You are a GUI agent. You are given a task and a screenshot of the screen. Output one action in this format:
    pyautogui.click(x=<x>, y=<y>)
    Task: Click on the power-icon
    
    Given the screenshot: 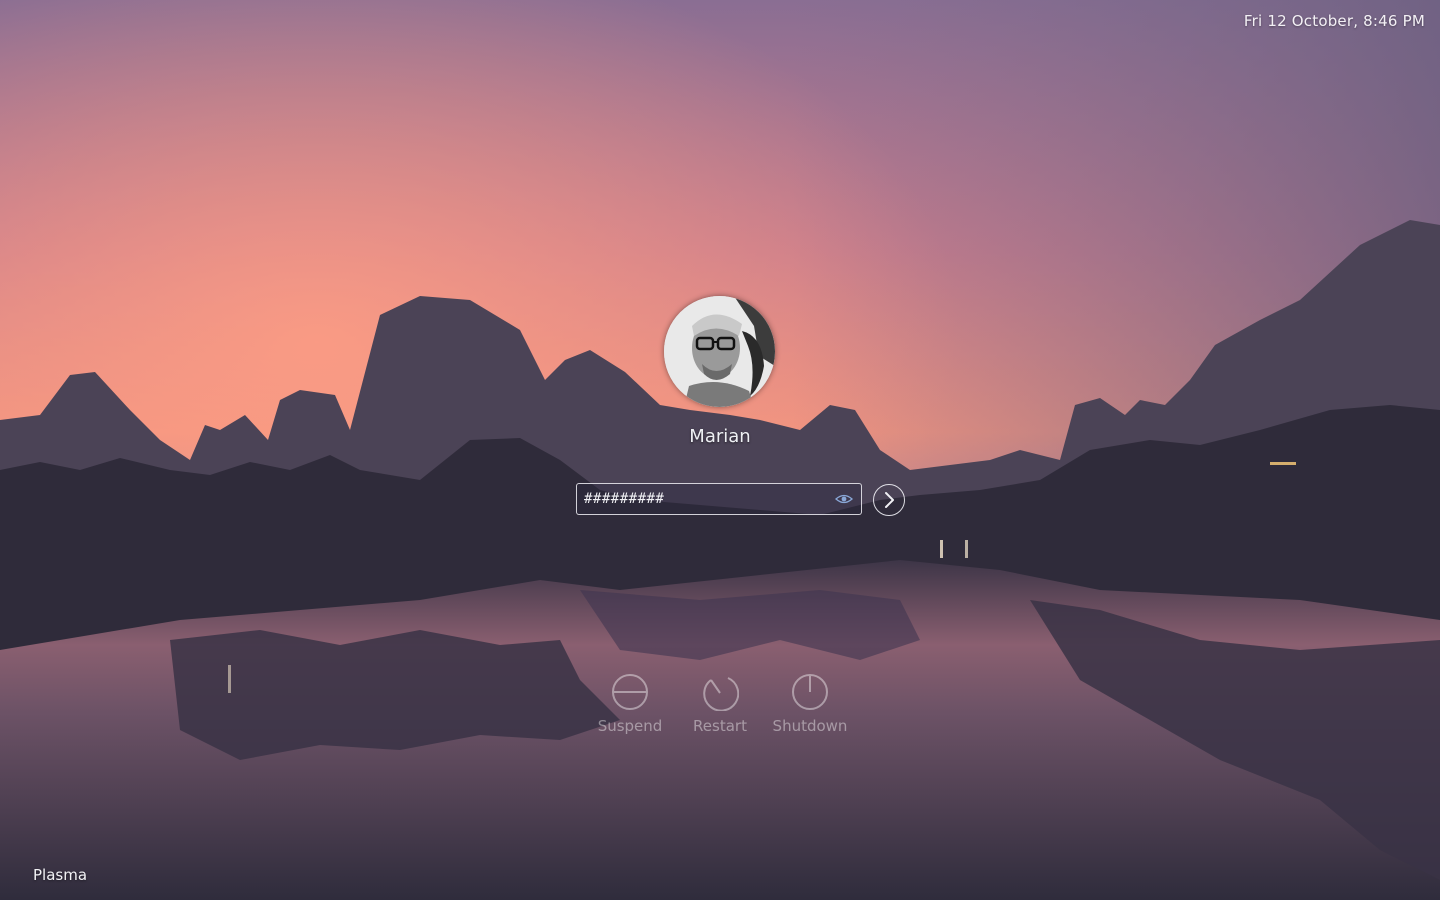 What is the action you would take?
    pyautogui.click(x=810, y=692)
    